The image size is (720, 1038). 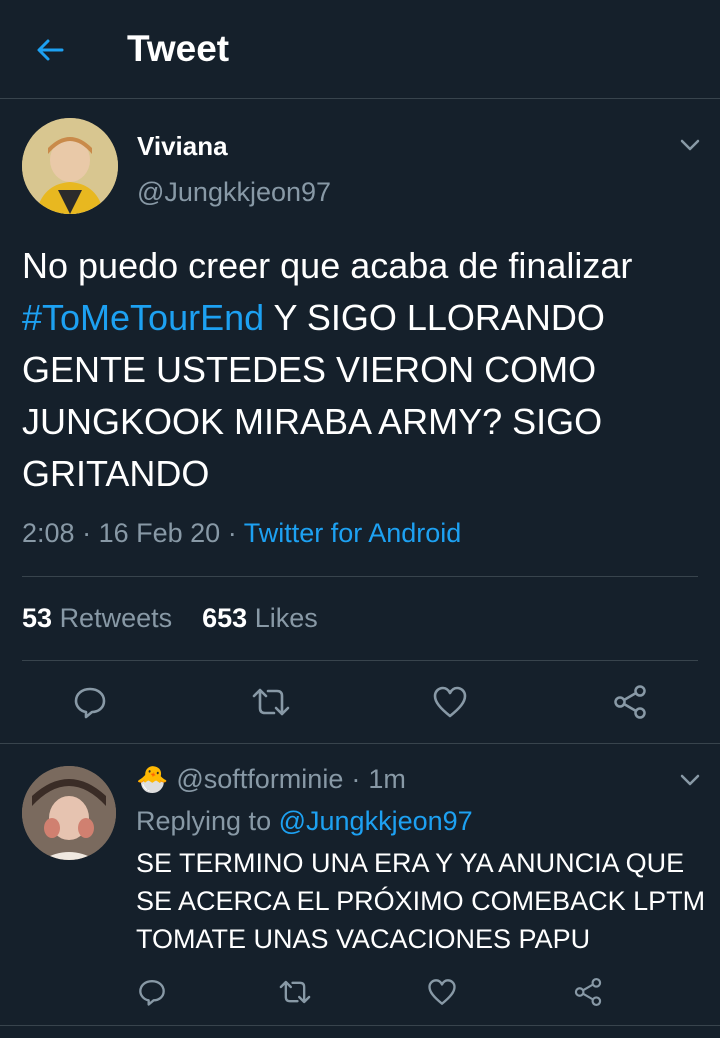 What do you see at coordinates (159, 533) in the screenshot?
I see `tweet-date: 16 Feb 20` at bounding box center [159, 533].